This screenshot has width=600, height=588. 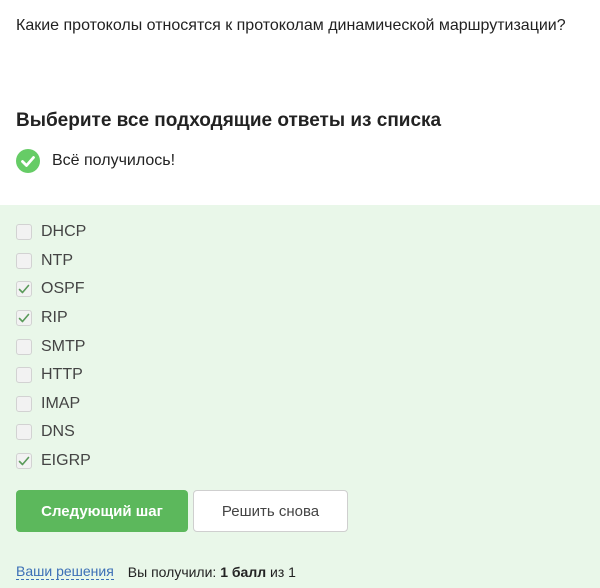 What do you see at coordinates (174, 571) in the screenshot?
I see `score-prefix: Вы получили:` at bounding box center [174, 571].